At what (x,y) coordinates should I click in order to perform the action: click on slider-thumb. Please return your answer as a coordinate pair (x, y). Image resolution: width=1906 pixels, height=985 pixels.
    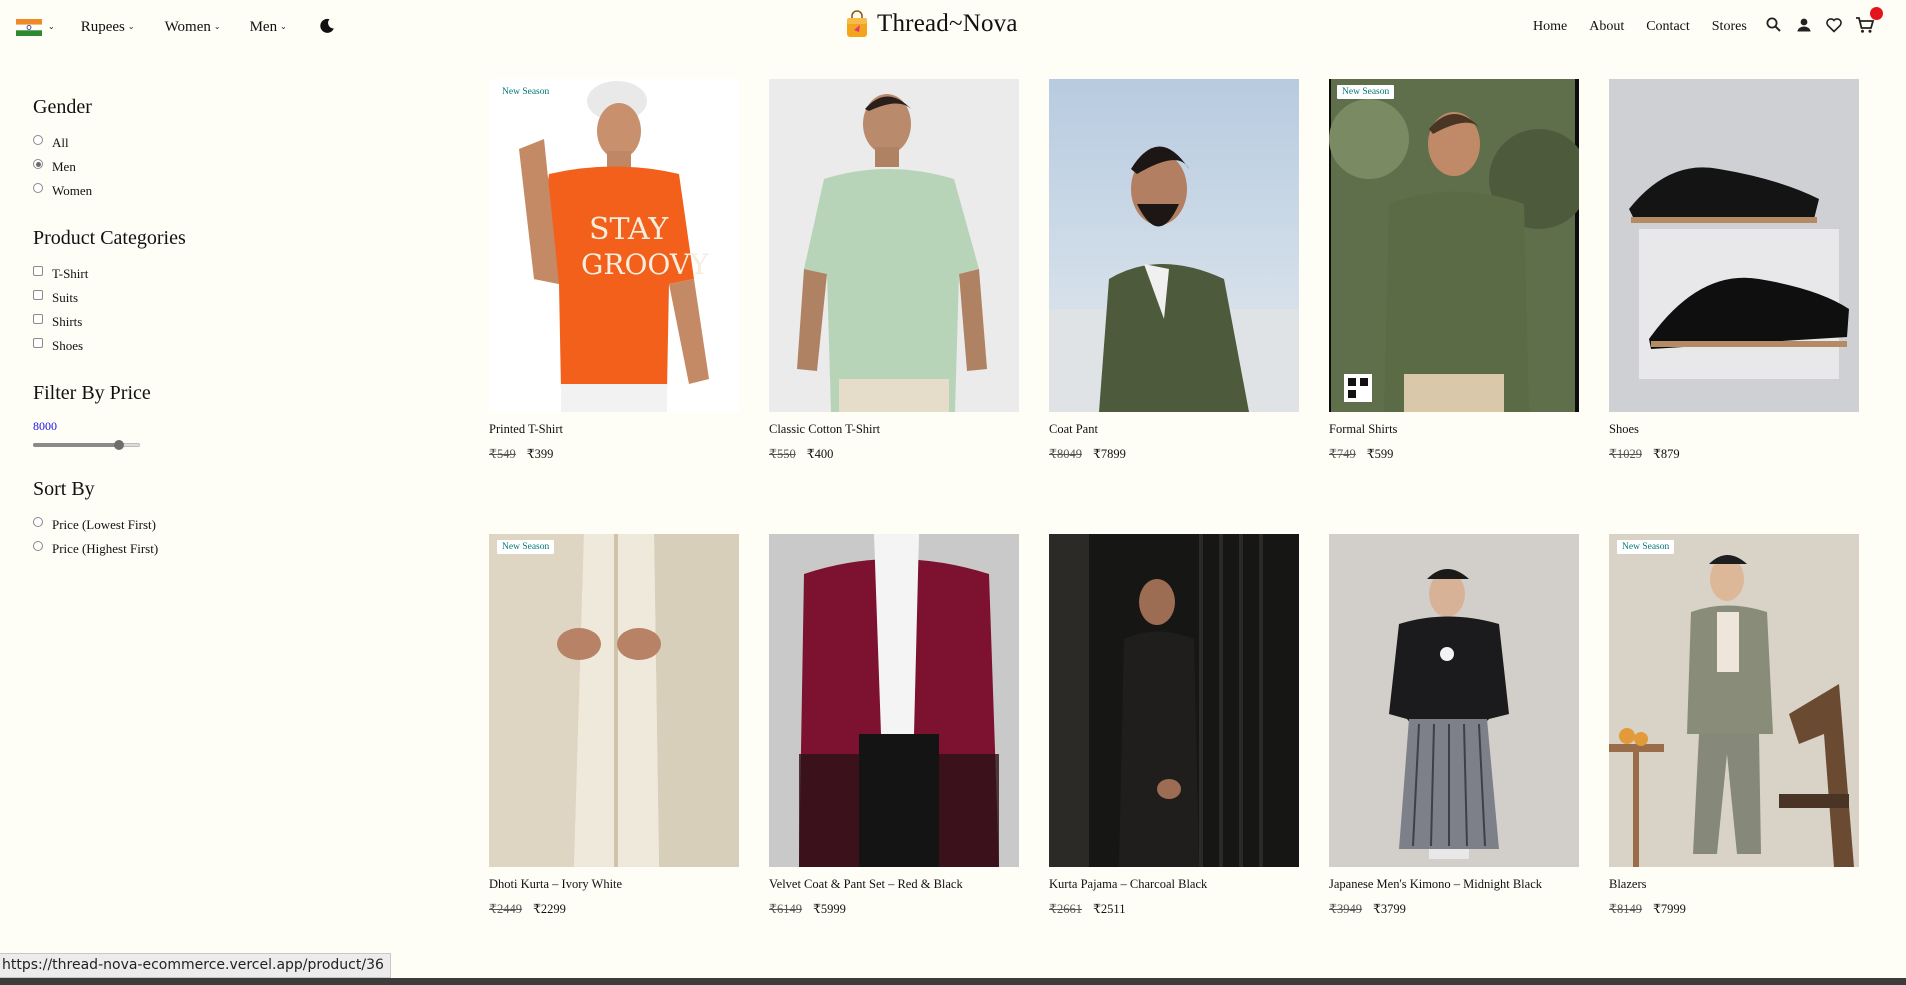
    Looking at the image, I should click on (118, 445).